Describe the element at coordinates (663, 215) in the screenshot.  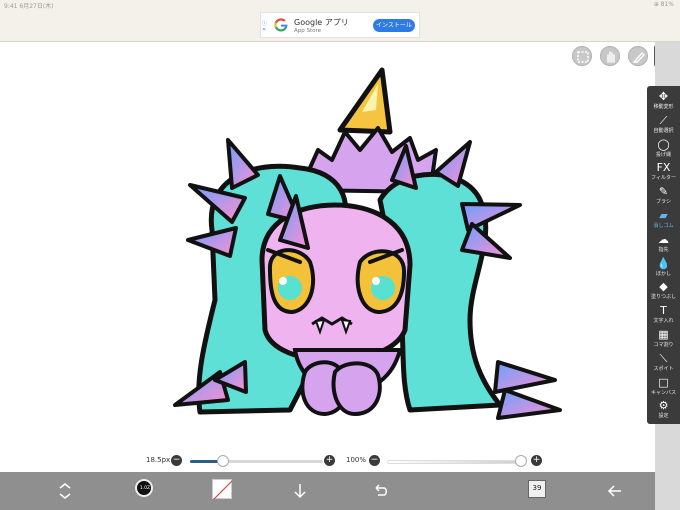
I see `eraser-icon: ▰` at that location.